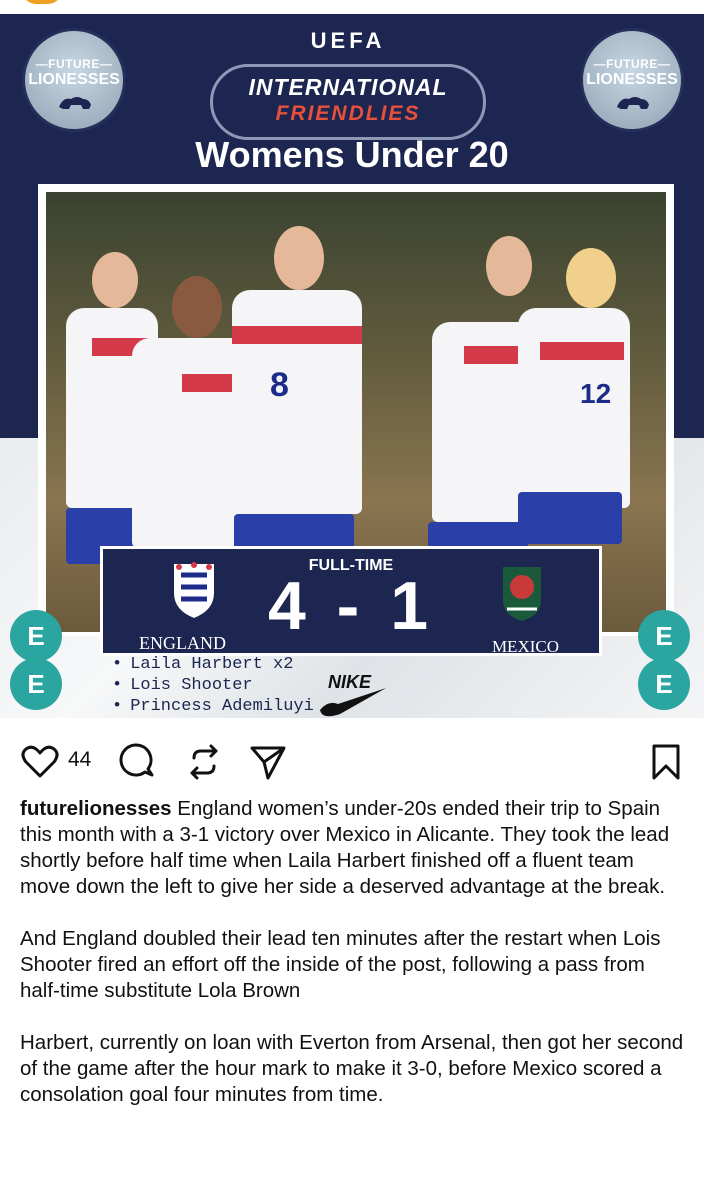  I want to click on competition-line1: INTERNATIONAL, so click(348, 87).